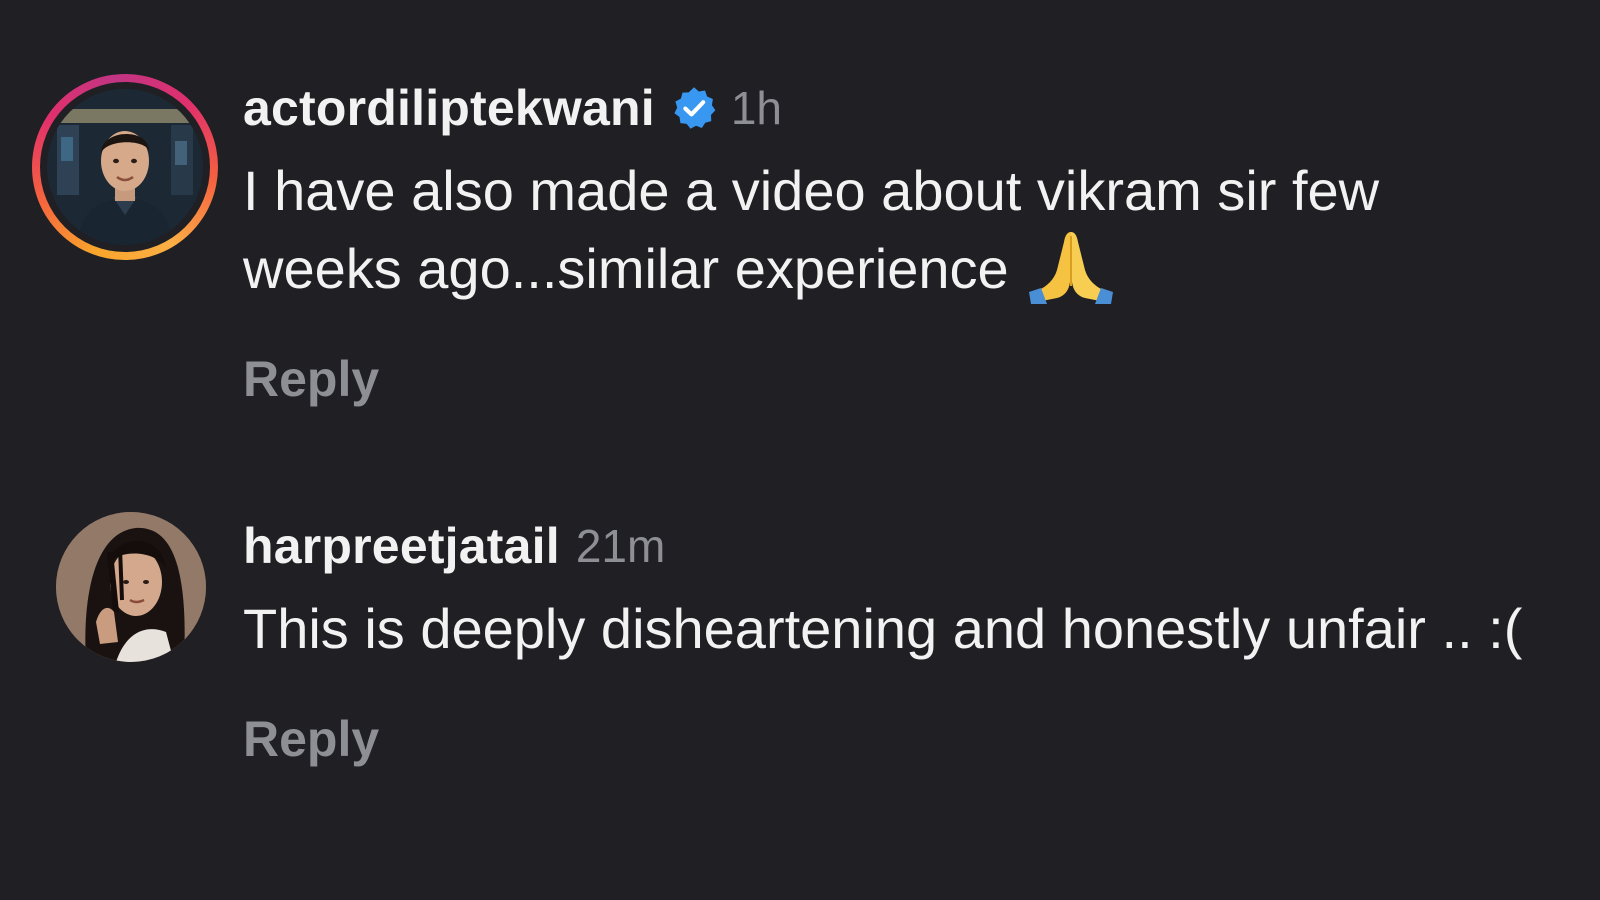 The image size is (1600, 900). Describe the element at coordinates (620, 546) in the screenshot. I see `comment-timestamp: 21m` at that location.